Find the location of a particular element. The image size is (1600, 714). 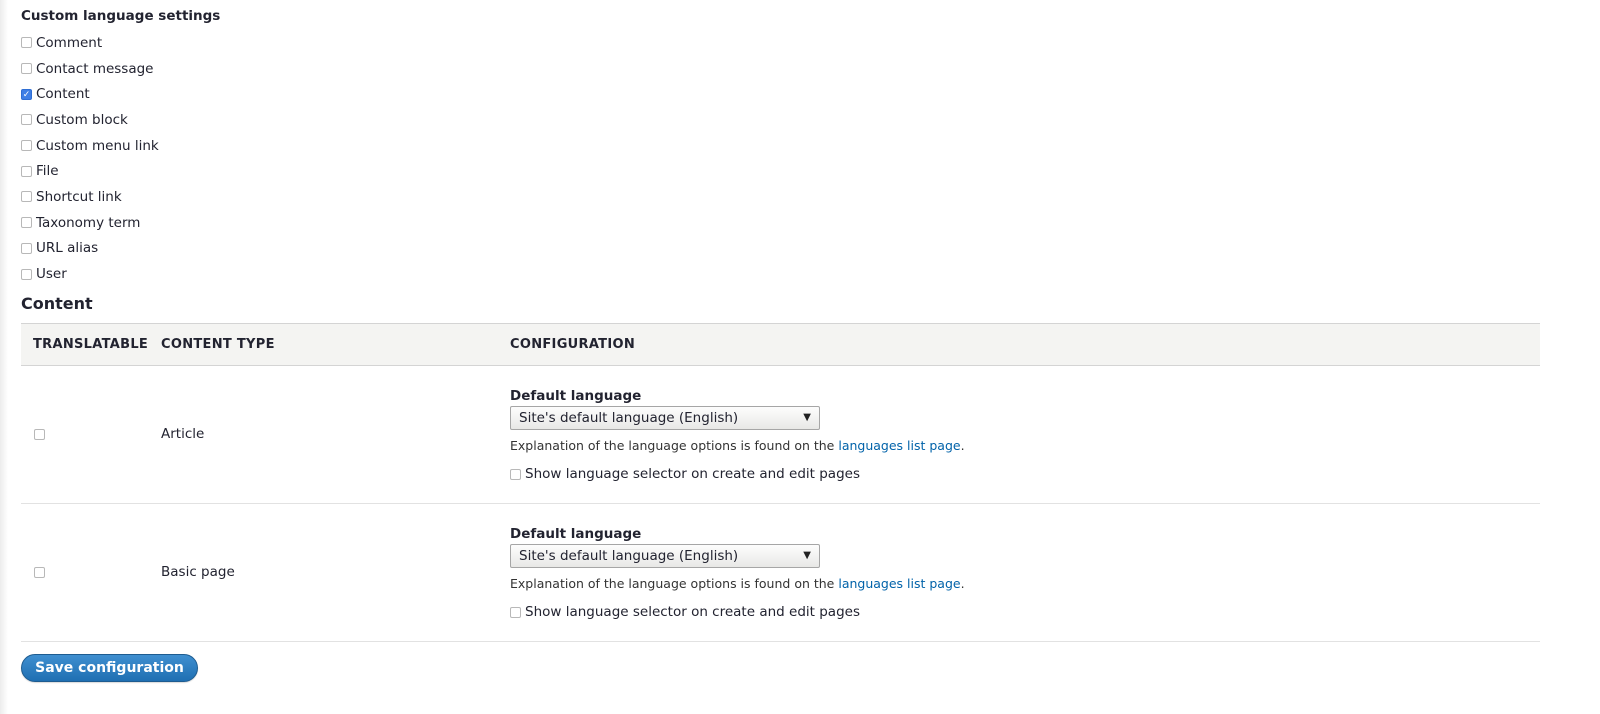

entity-item-label: Taxonomy term is located at coordinates (88, 222).